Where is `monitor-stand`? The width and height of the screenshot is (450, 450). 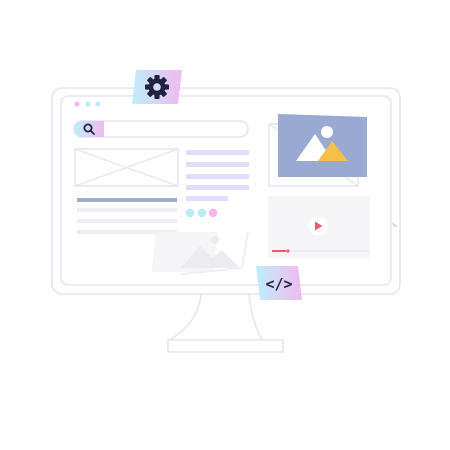
monitor-stand is located at coordinates (225, 323).